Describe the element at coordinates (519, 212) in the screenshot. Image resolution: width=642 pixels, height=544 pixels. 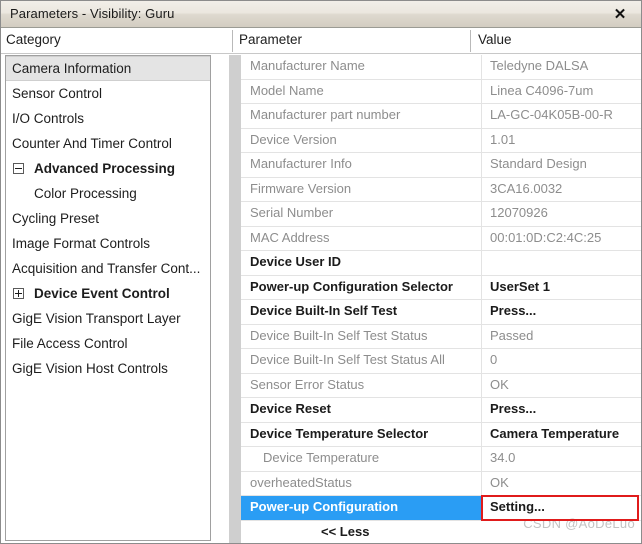
I see `parameter-value: 12070926` at that location.